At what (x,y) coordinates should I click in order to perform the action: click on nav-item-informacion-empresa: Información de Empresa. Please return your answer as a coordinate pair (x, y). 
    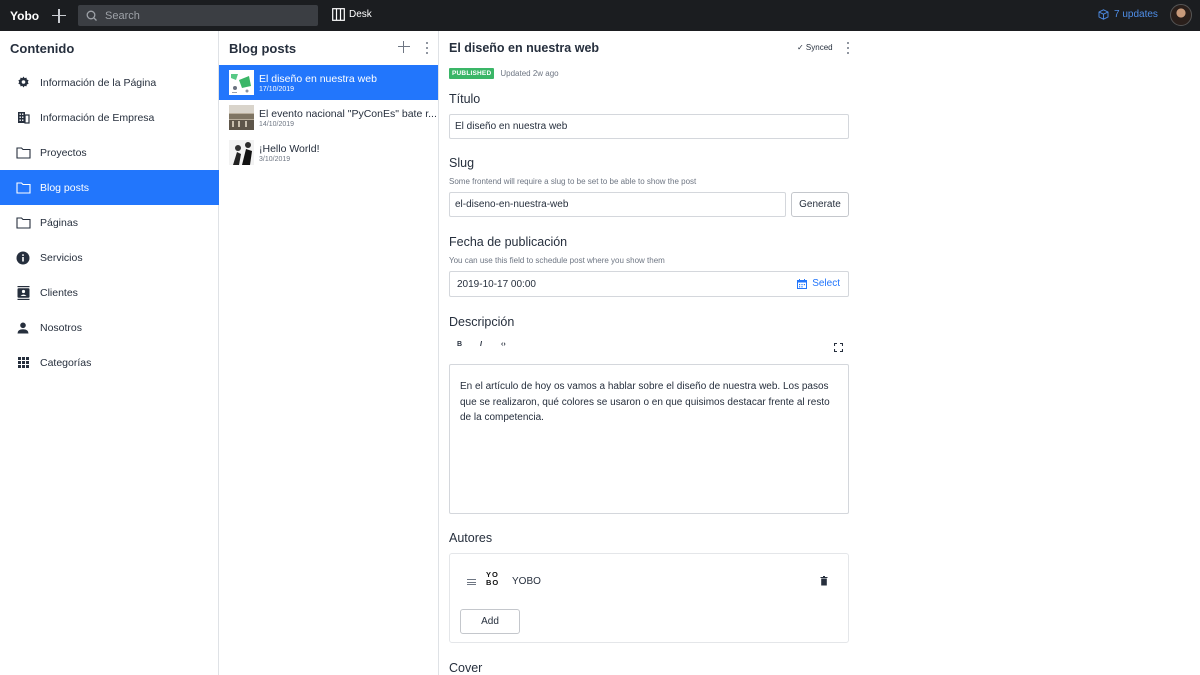
    Looking at the image, I should click on (109, 117).